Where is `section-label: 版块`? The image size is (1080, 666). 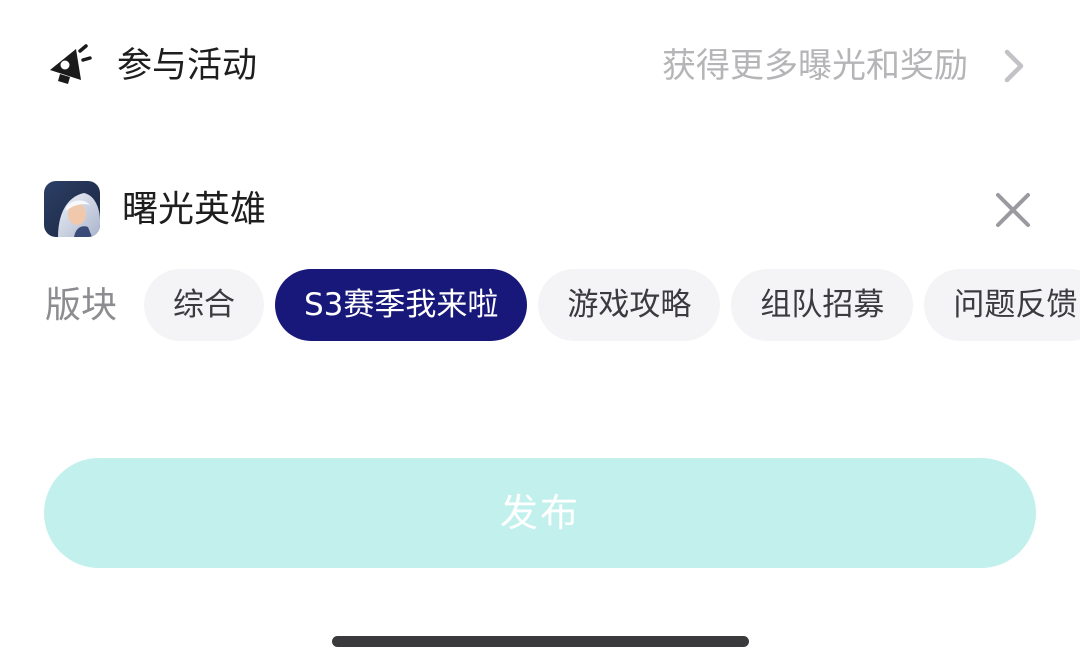
section-label: 版块 is located at coordinates (81, 305).